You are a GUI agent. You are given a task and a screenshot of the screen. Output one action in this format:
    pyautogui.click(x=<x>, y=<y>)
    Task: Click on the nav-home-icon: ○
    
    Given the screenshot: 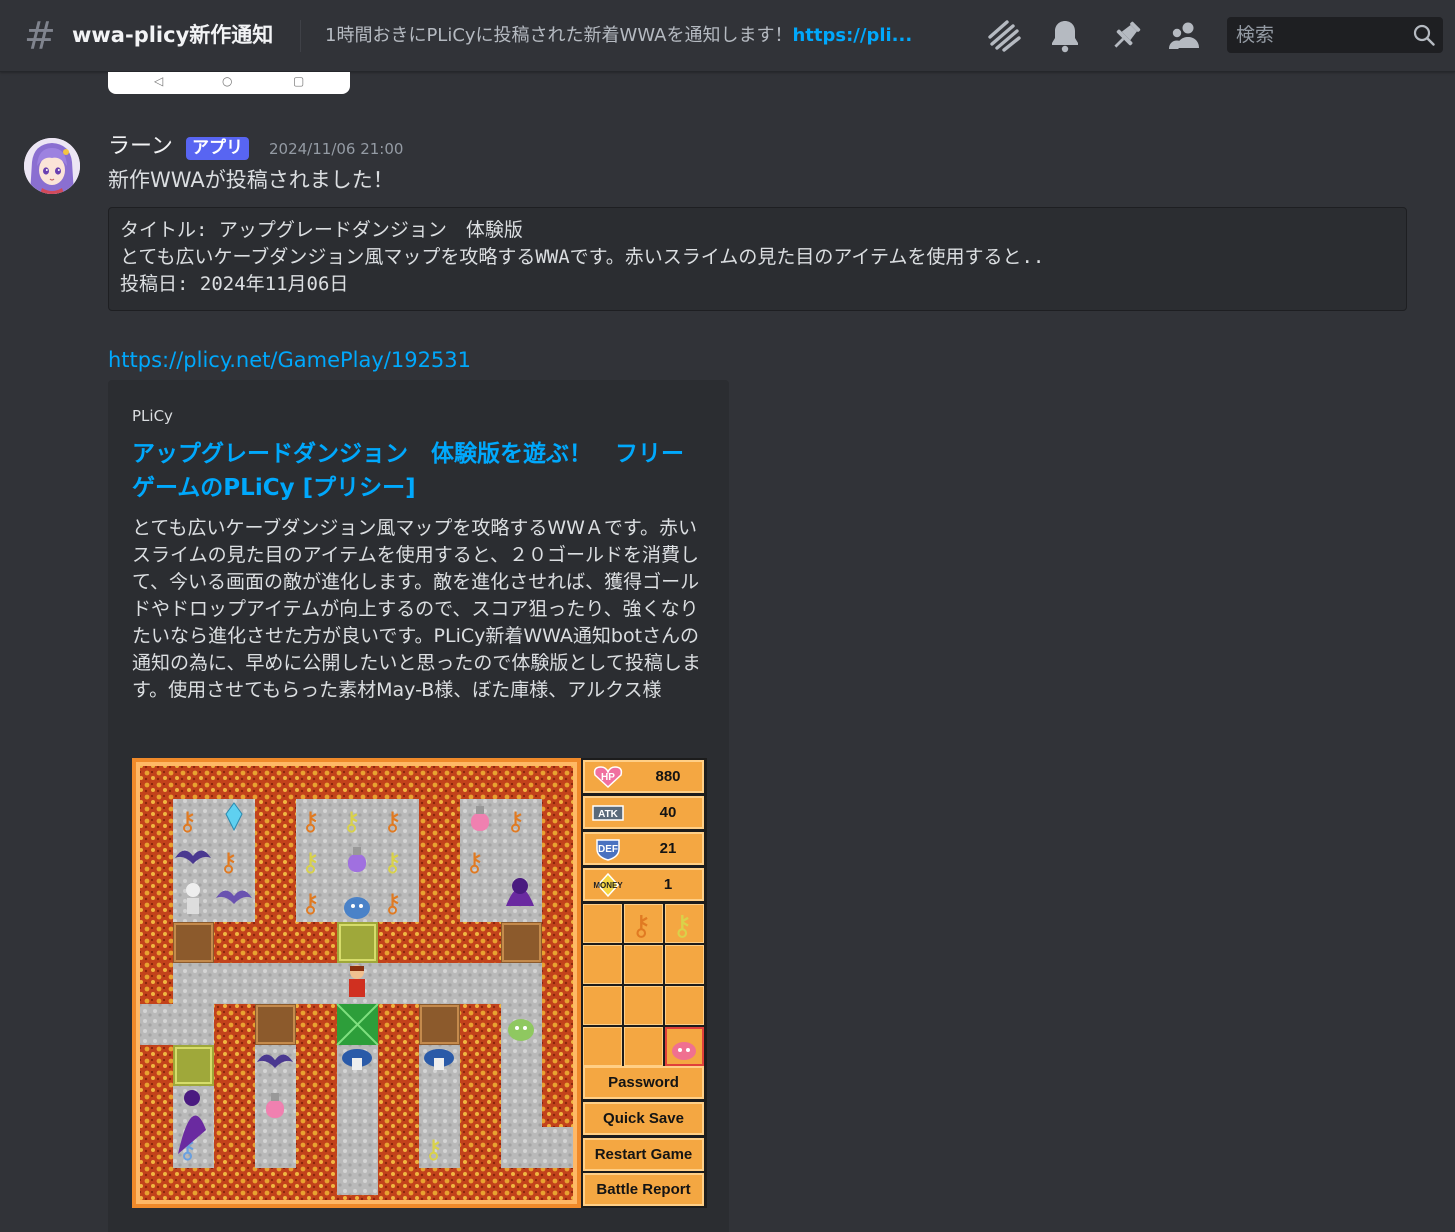 What is the action you would take?
    pyautogui.click(x=227, y=81)
    